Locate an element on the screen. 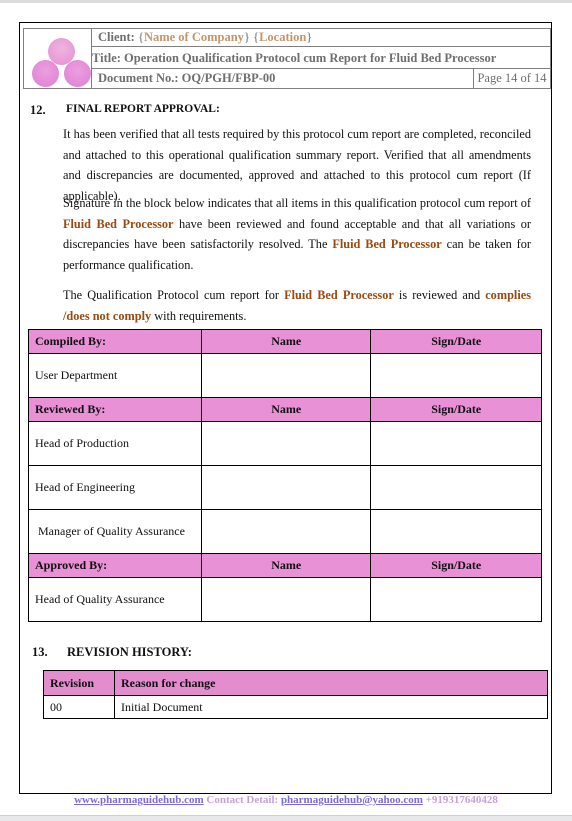 The height and width of the screenshot is (821, 572). text: is reviewed and is located at coordinates (439, 295).